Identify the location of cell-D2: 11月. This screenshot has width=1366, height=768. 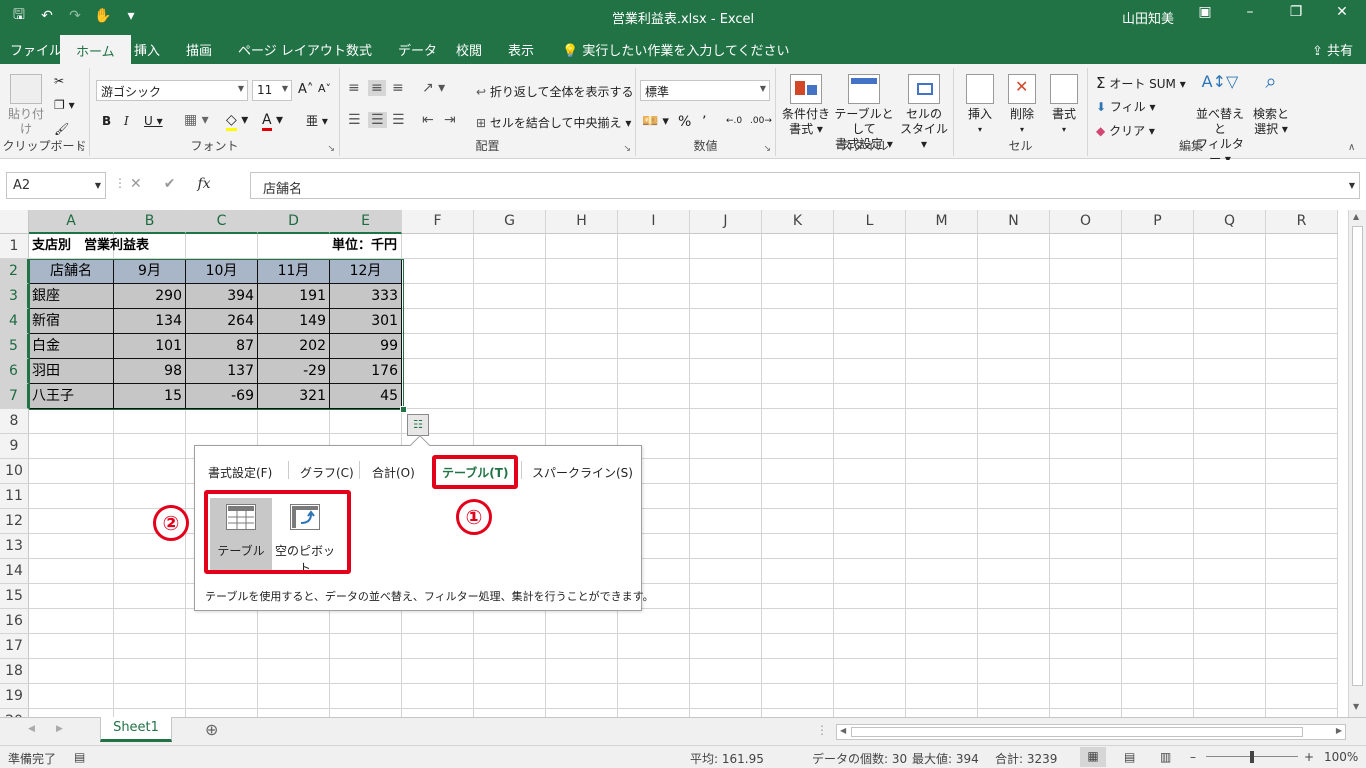
(294, 271).